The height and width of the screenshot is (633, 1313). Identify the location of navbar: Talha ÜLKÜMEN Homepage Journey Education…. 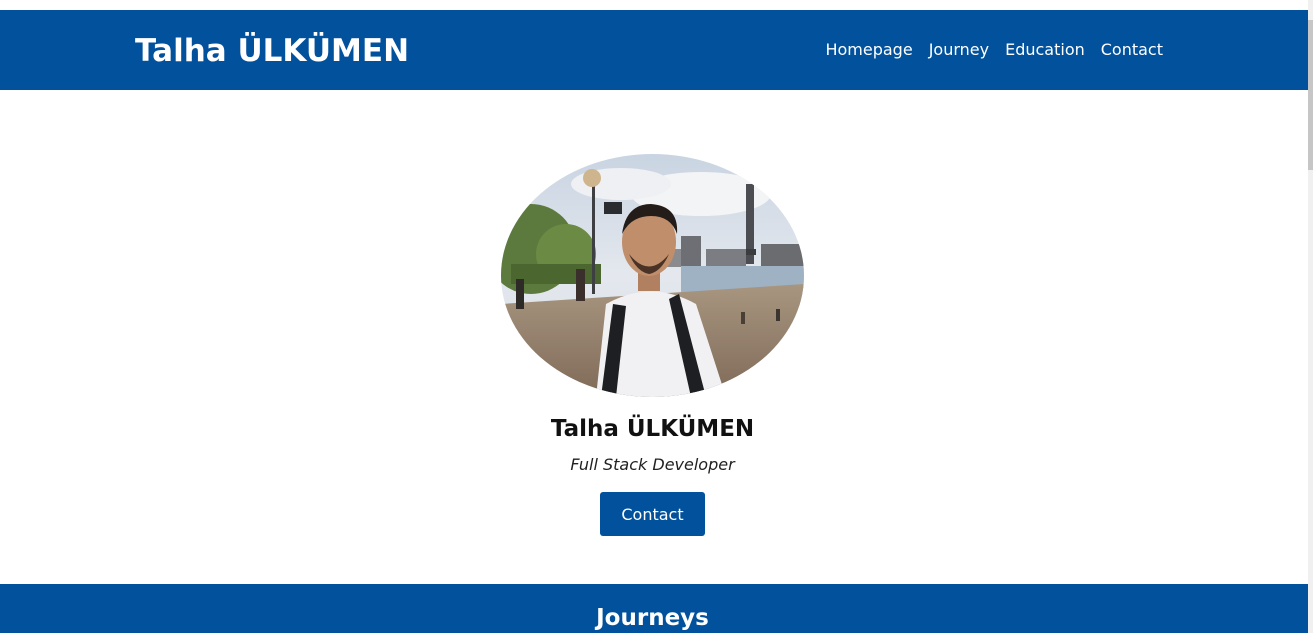
(654, 50).